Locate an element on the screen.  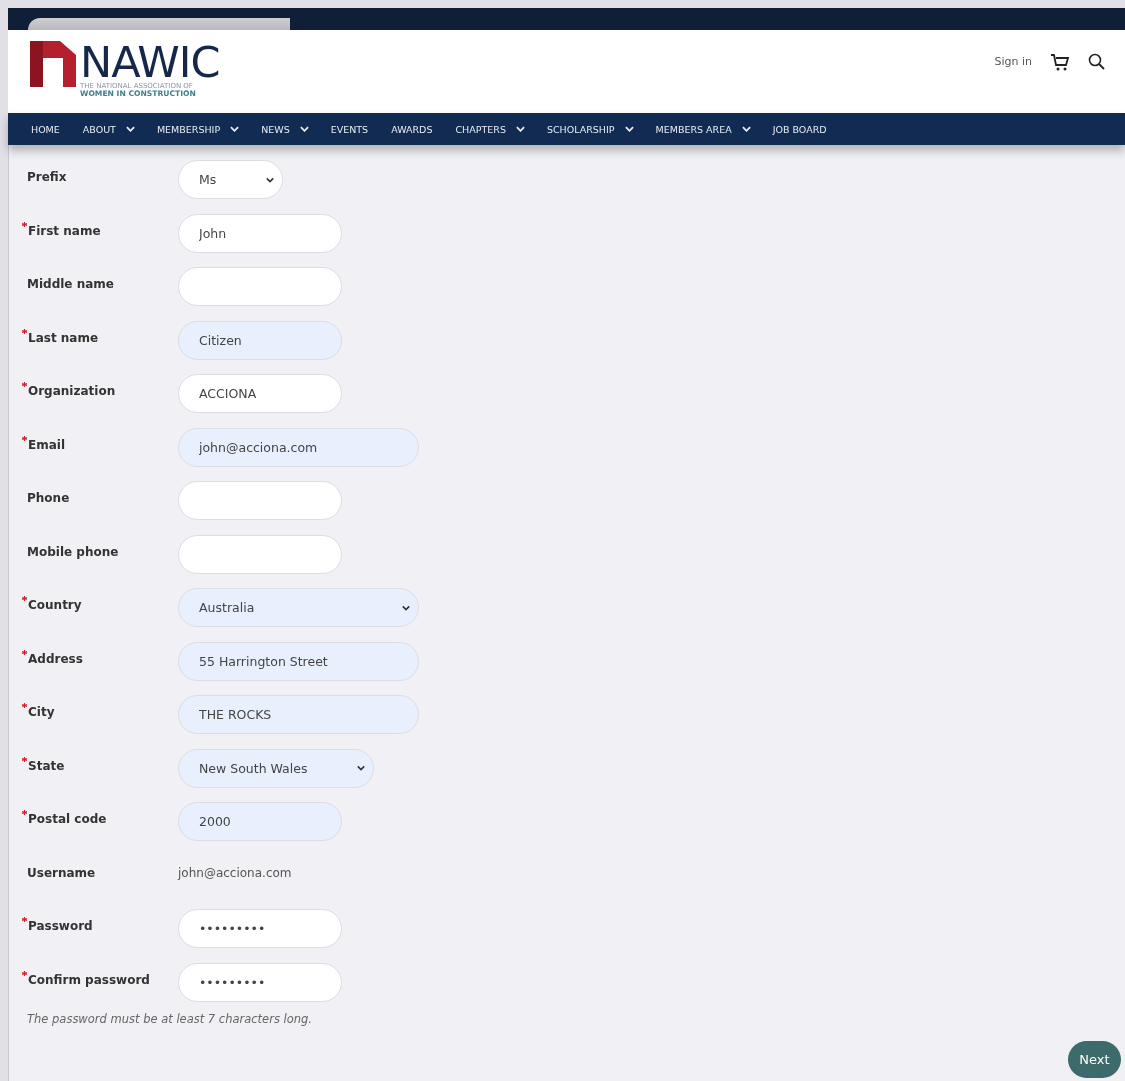
nav-item: NEWS is located at coordinates (285, 129).